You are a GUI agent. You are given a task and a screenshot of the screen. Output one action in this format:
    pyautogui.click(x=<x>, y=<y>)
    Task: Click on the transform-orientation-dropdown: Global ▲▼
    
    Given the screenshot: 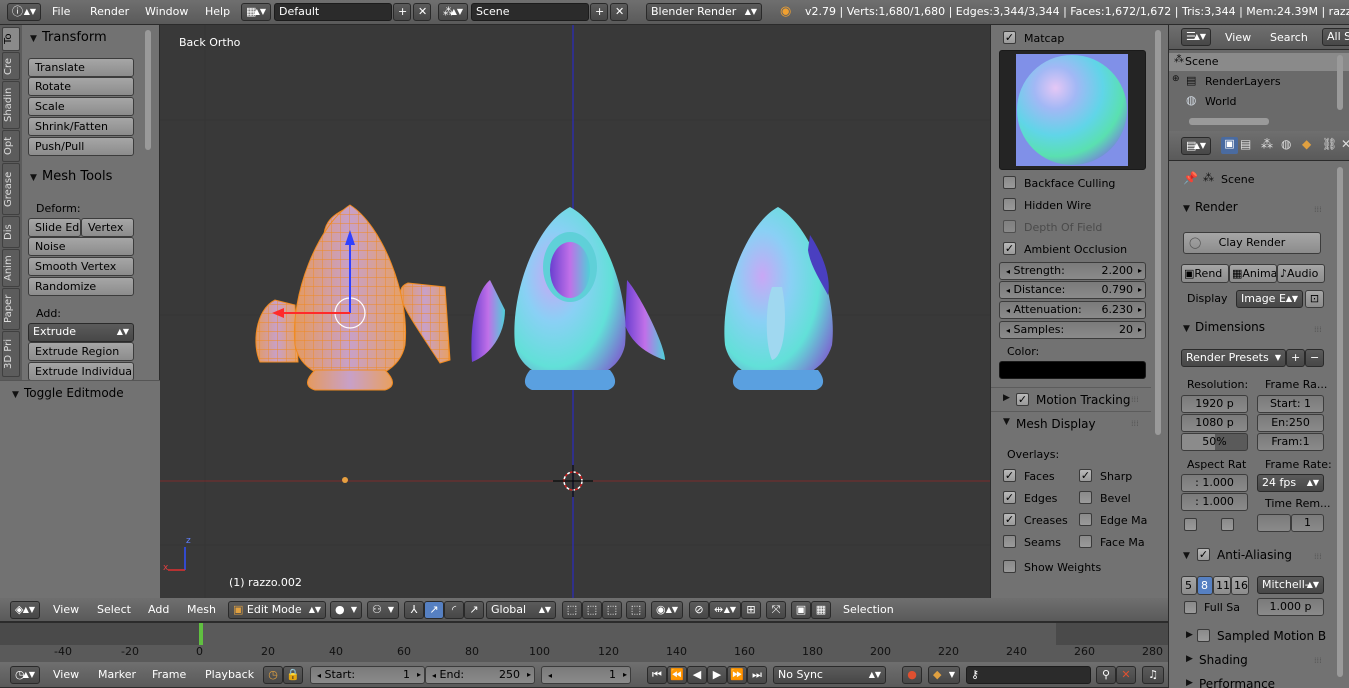 What is the action you would take?
    pyautogui.click(x=521, y=610)
    